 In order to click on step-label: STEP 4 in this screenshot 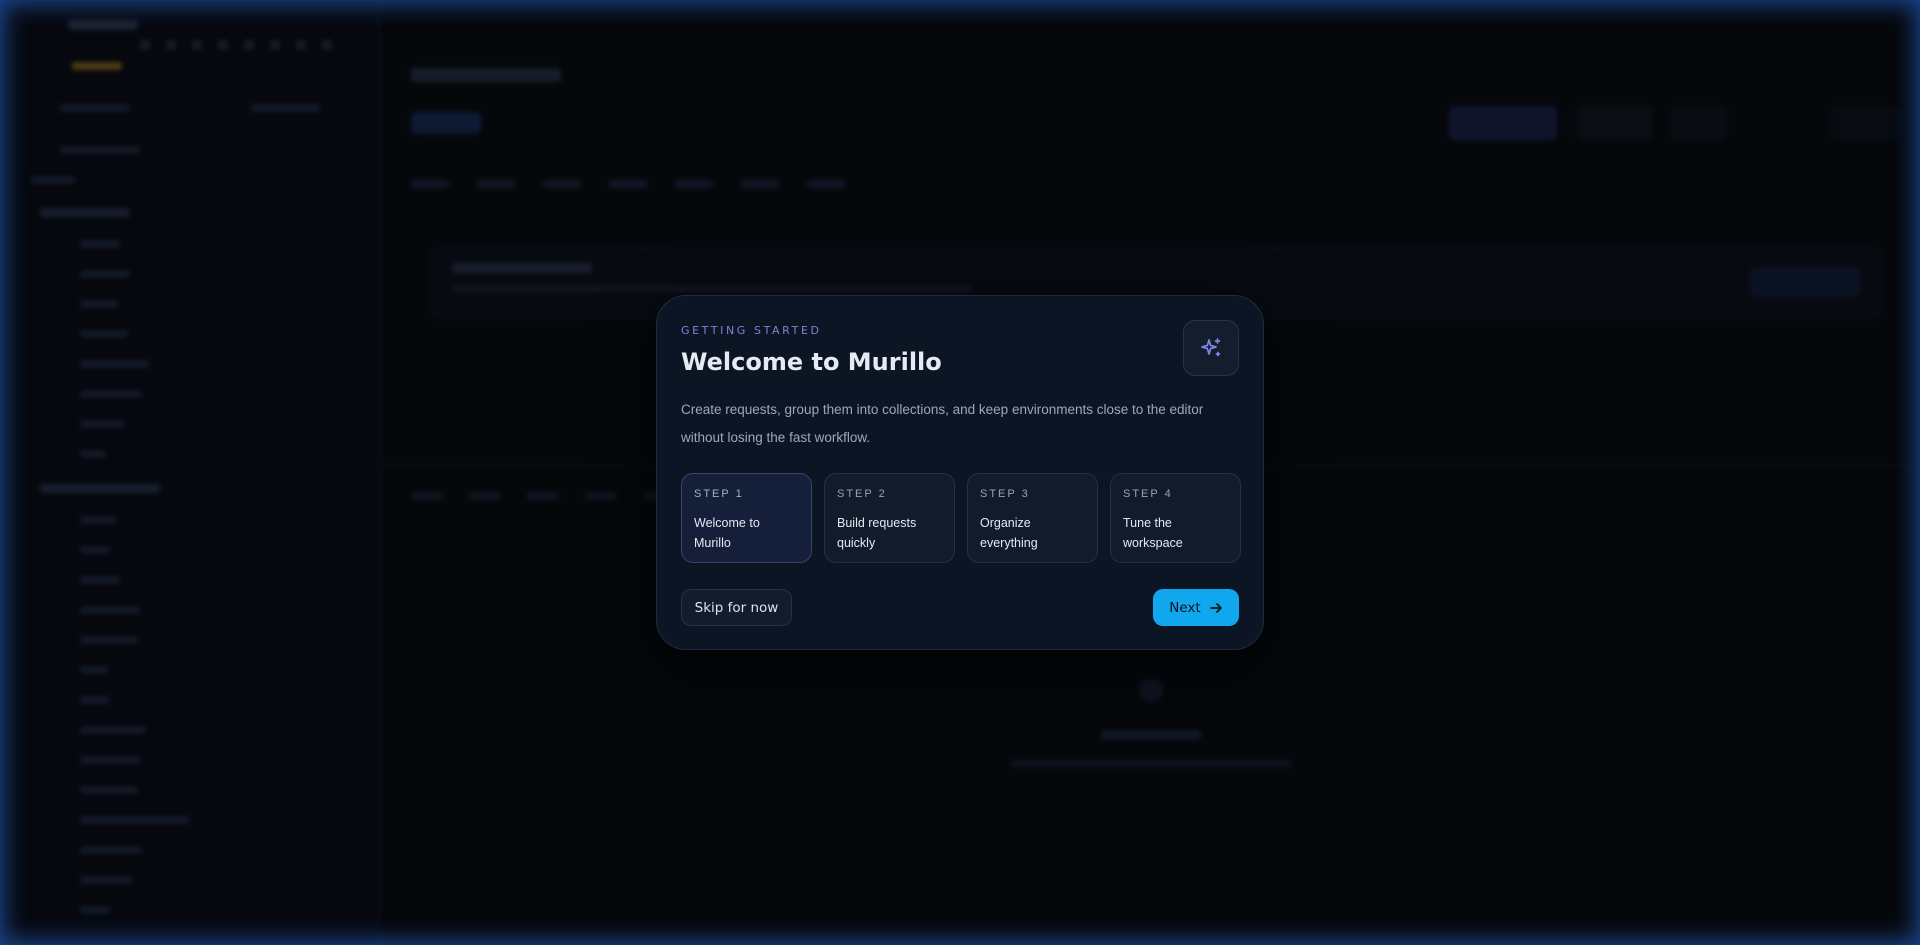, I will do `click(1148, 494)`.